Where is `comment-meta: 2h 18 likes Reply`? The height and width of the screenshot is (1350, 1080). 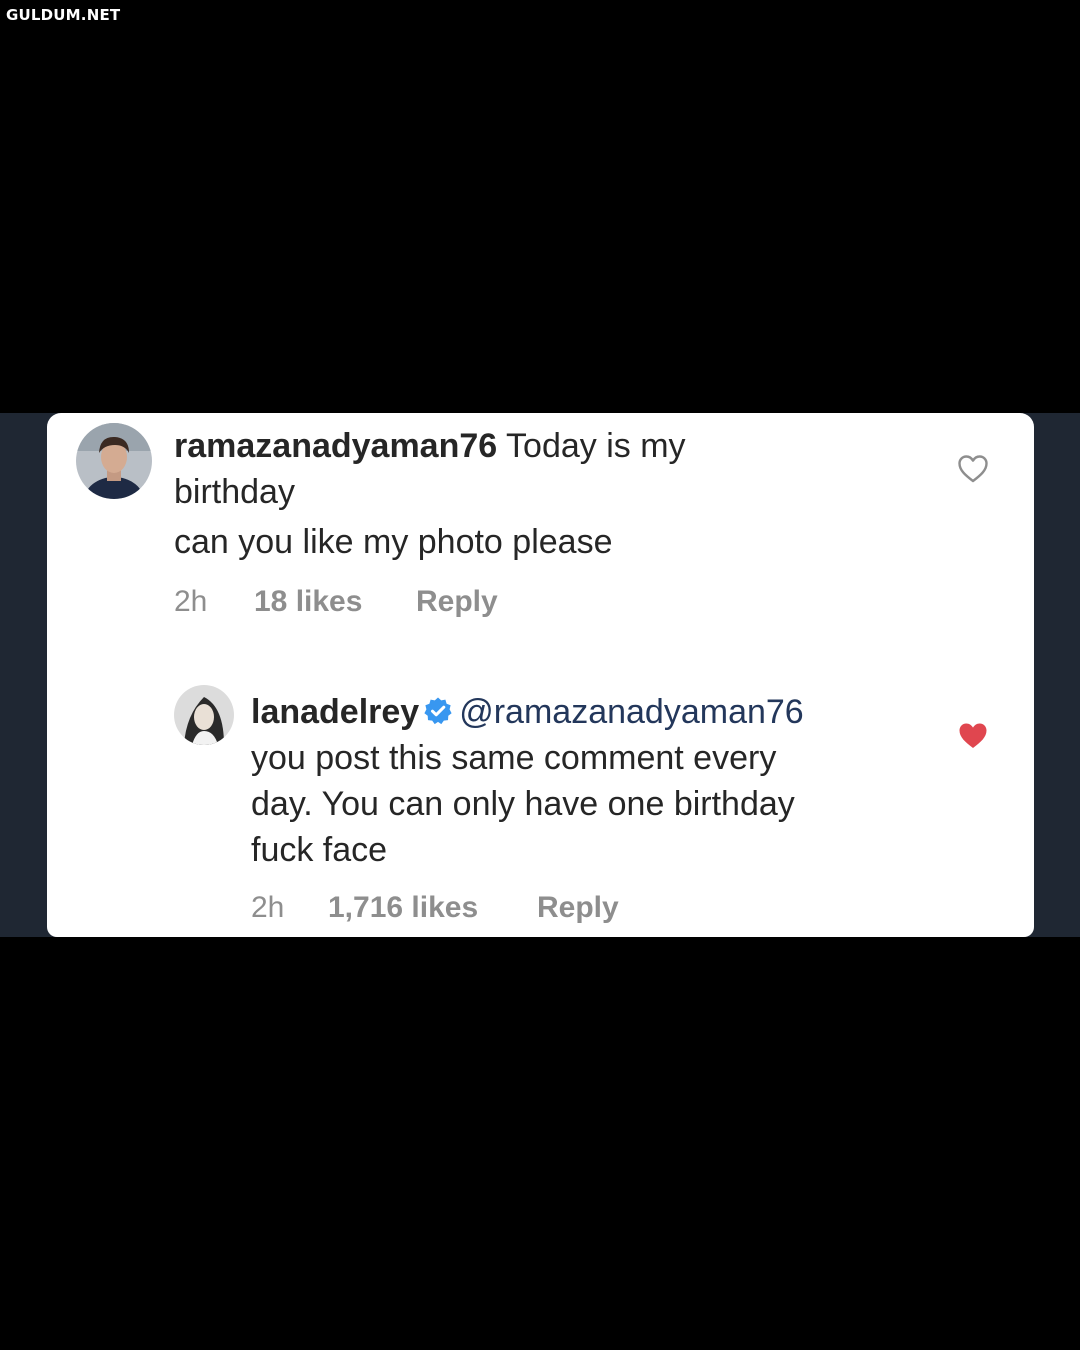
comment-meta: 2h 18 likes Reply is located at coordinates (336, 602).